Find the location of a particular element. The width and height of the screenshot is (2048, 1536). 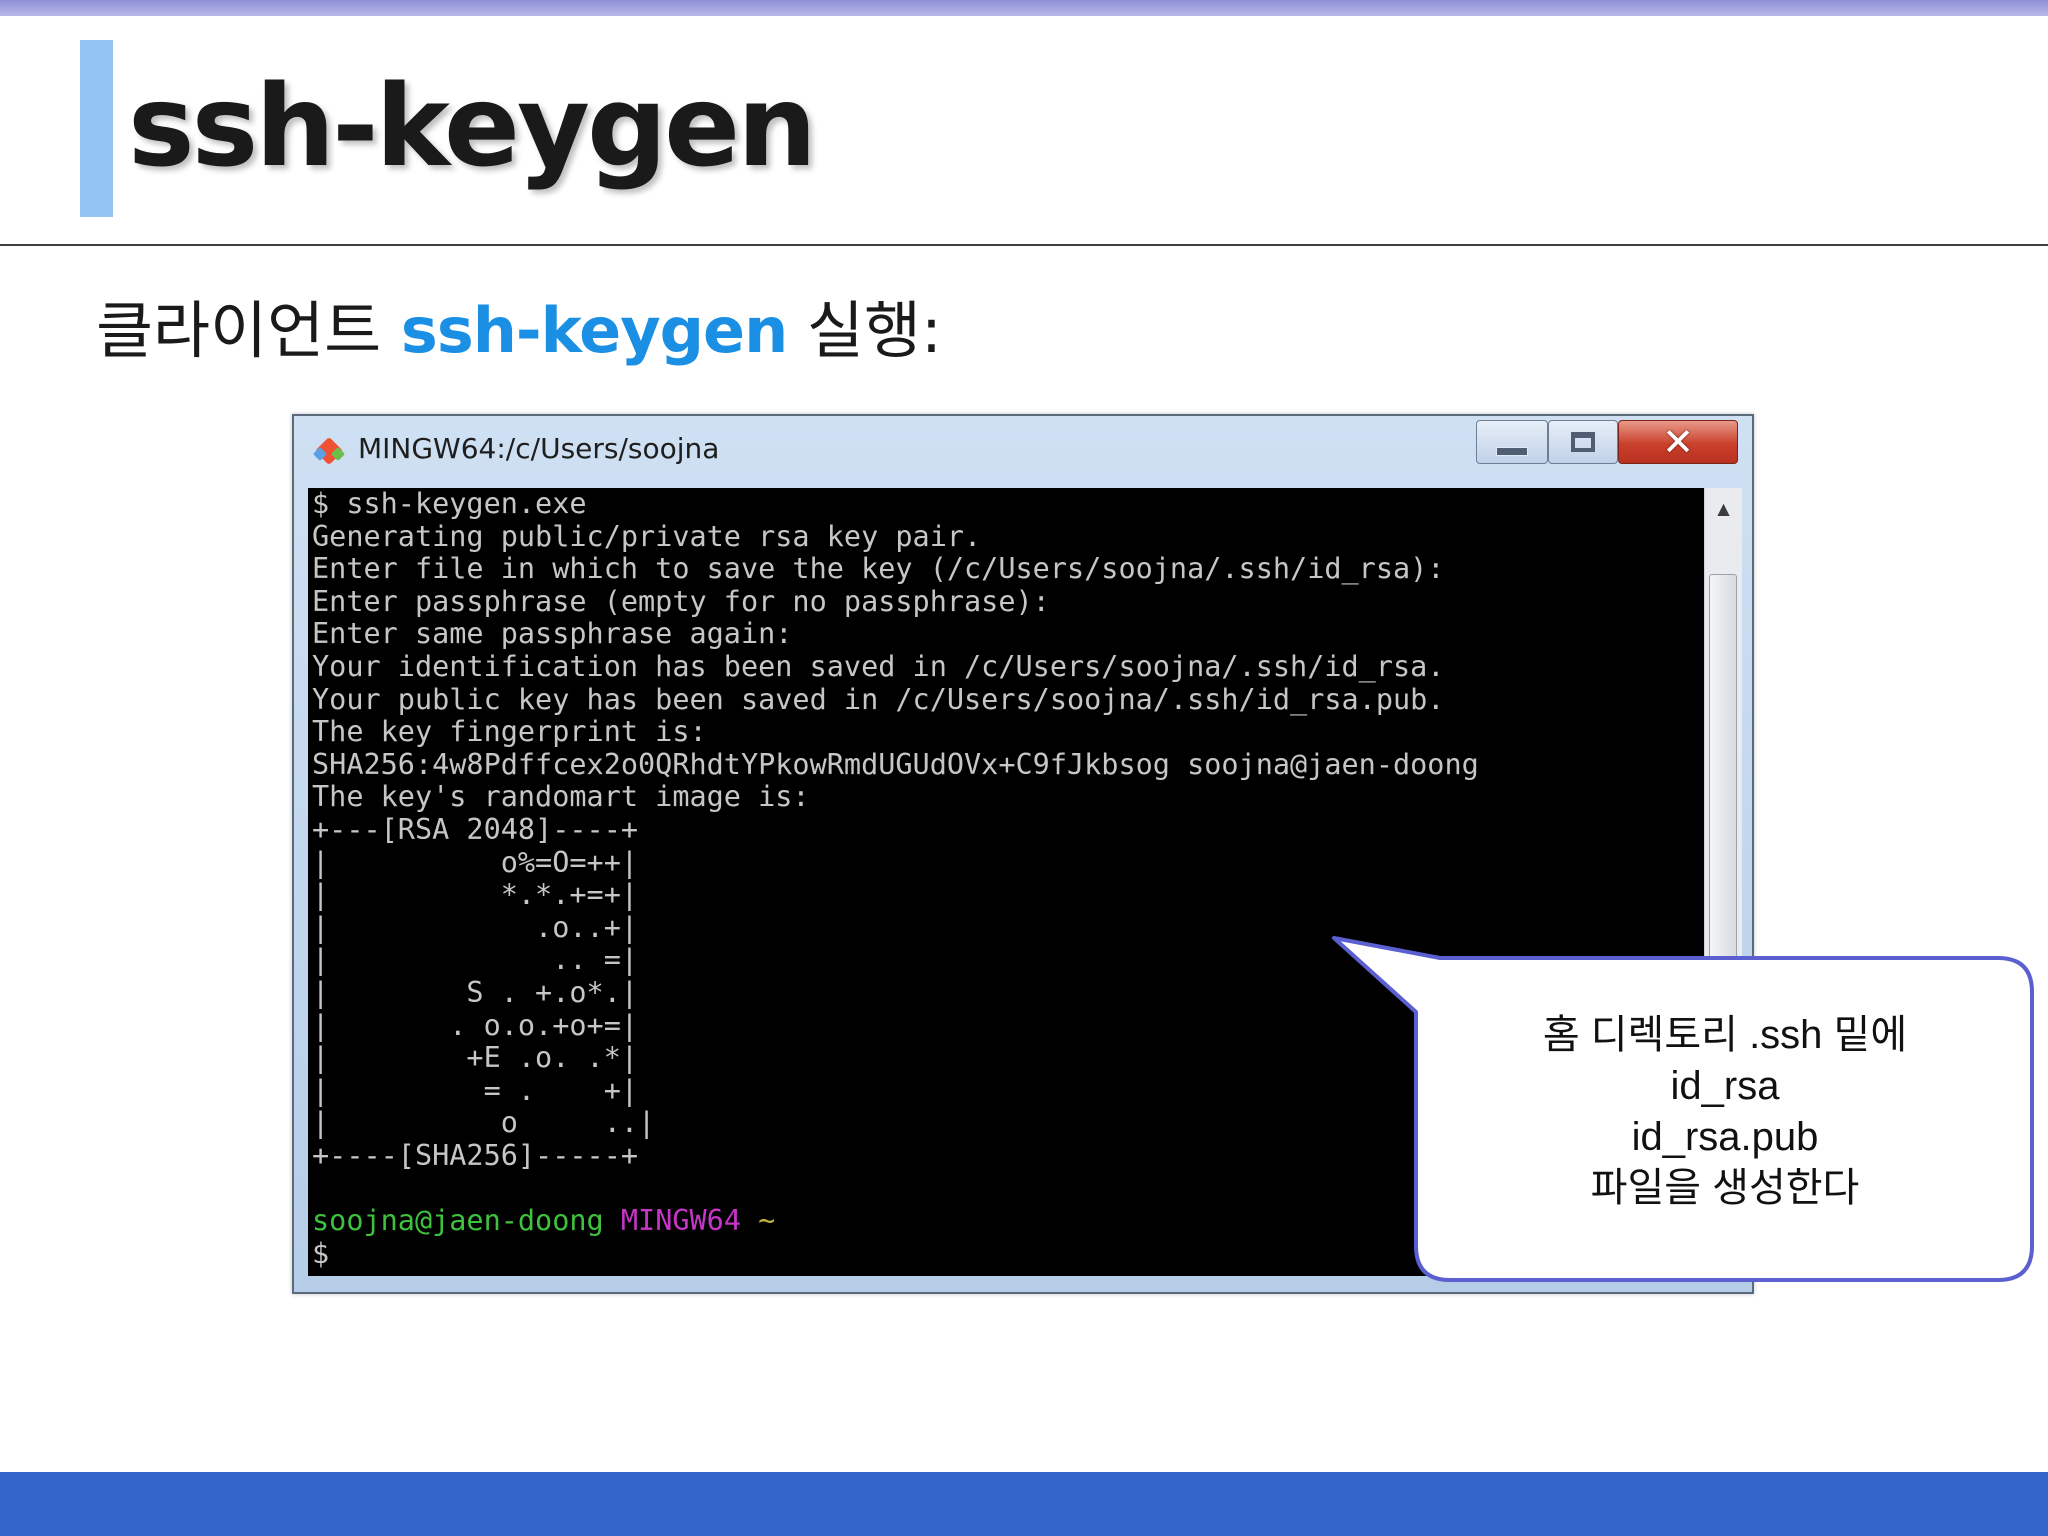

slide-title: ssh-keygen is located at coordinates (472, 127).